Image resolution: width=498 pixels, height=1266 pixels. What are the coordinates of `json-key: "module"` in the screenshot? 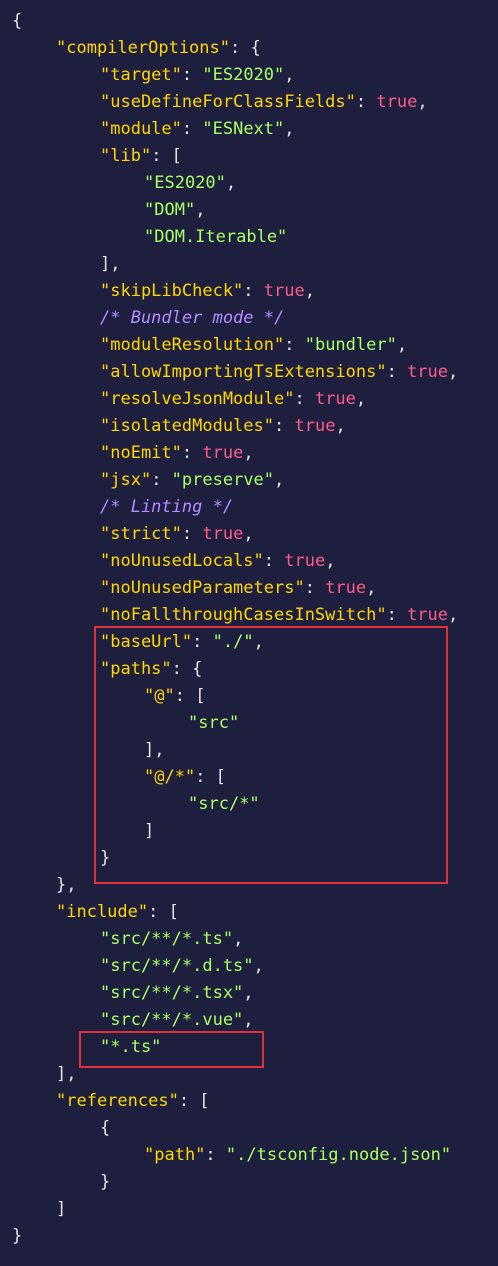 It's located at (141, 129).